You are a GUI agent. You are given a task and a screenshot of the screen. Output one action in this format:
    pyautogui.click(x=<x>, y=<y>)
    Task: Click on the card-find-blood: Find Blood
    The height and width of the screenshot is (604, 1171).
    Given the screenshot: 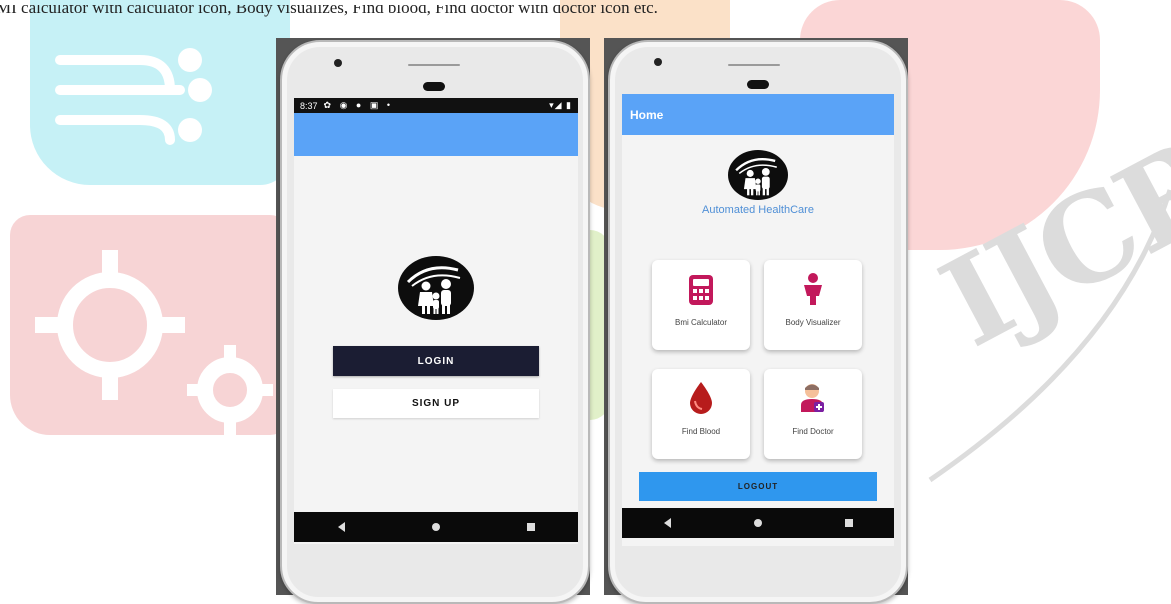 What is the action you would take?
    pyautogui.click(x=701, y=414)
    